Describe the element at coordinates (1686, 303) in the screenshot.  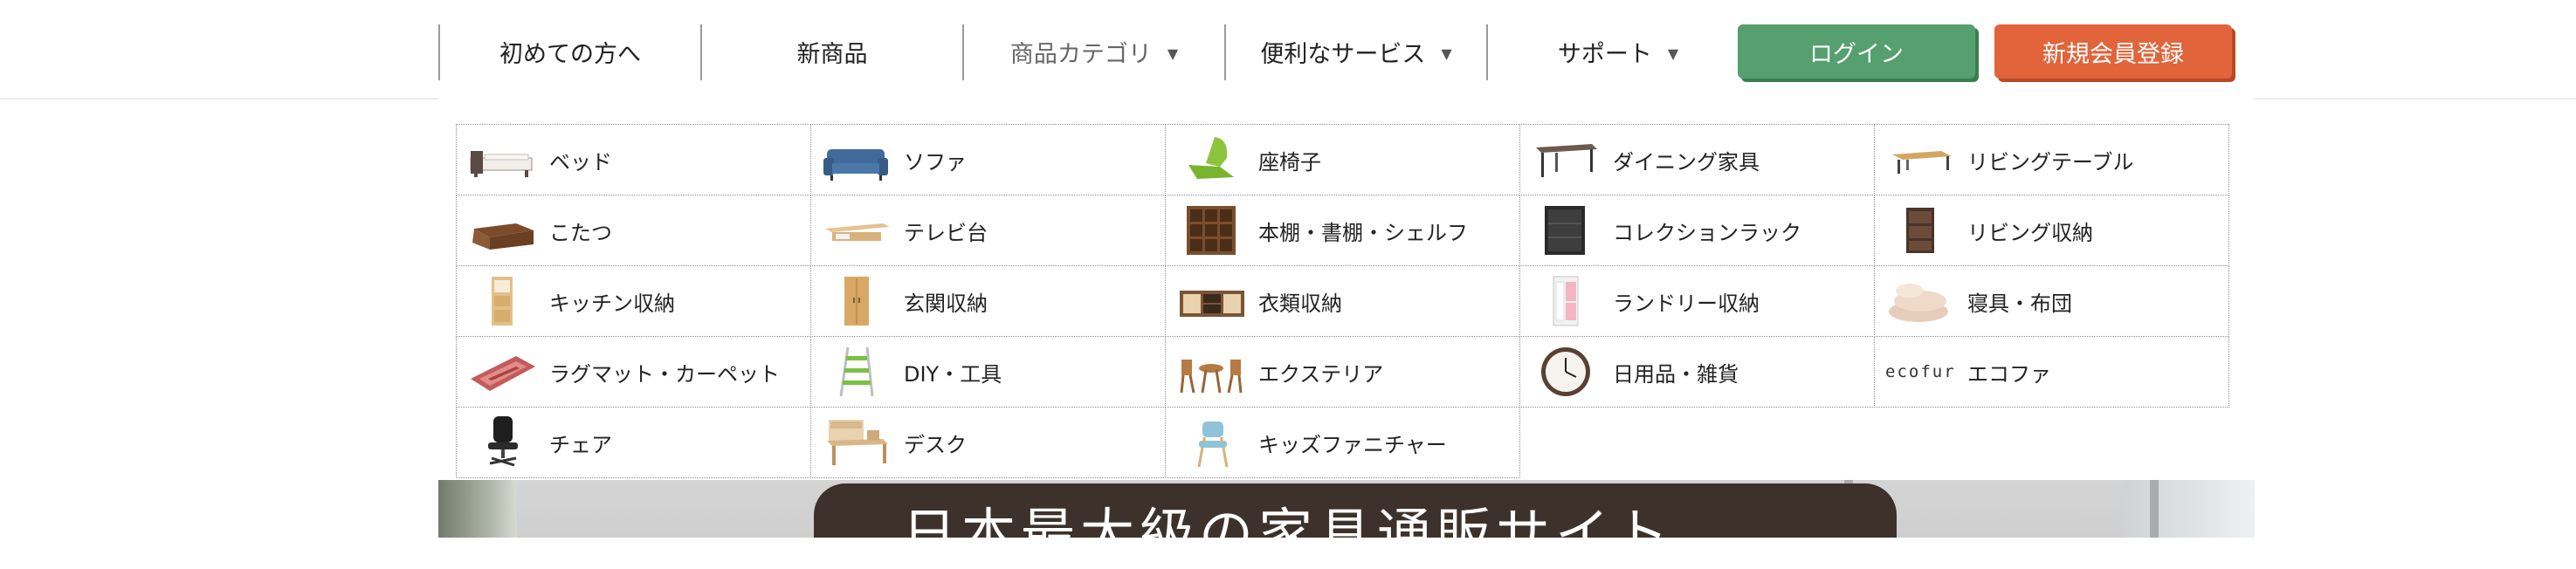
I see `category-label: ランドリー収納` at that location.